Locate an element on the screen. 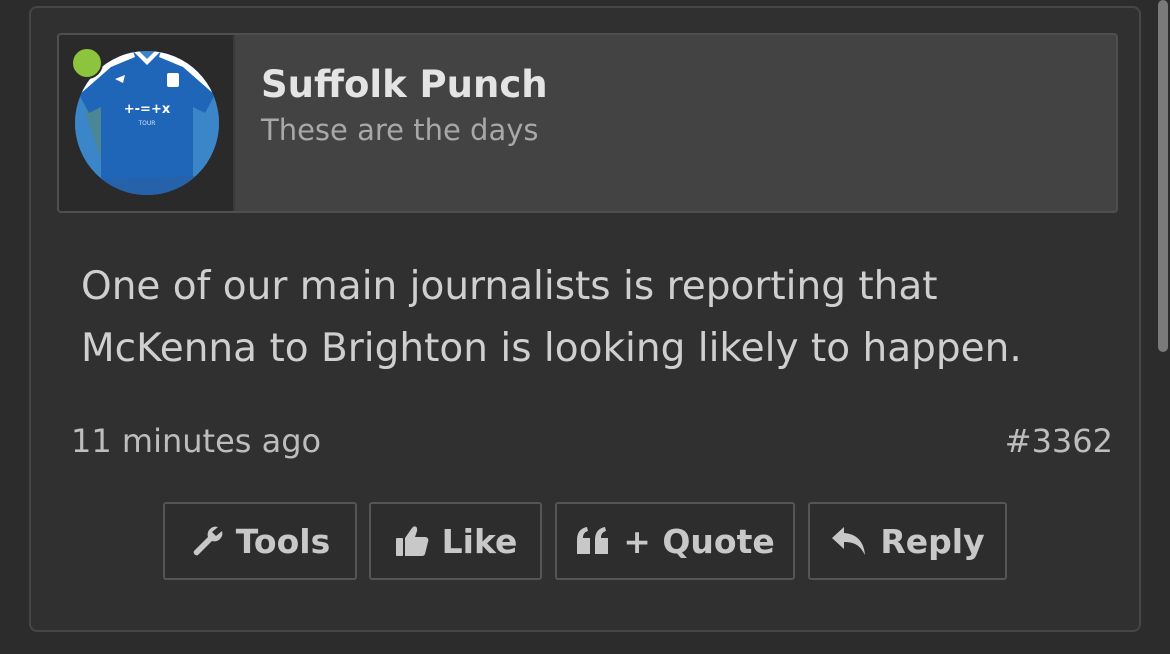 The width and height of the screenshot is (1170, 654). page-scrollbar is located at coordinates (1163, 176).